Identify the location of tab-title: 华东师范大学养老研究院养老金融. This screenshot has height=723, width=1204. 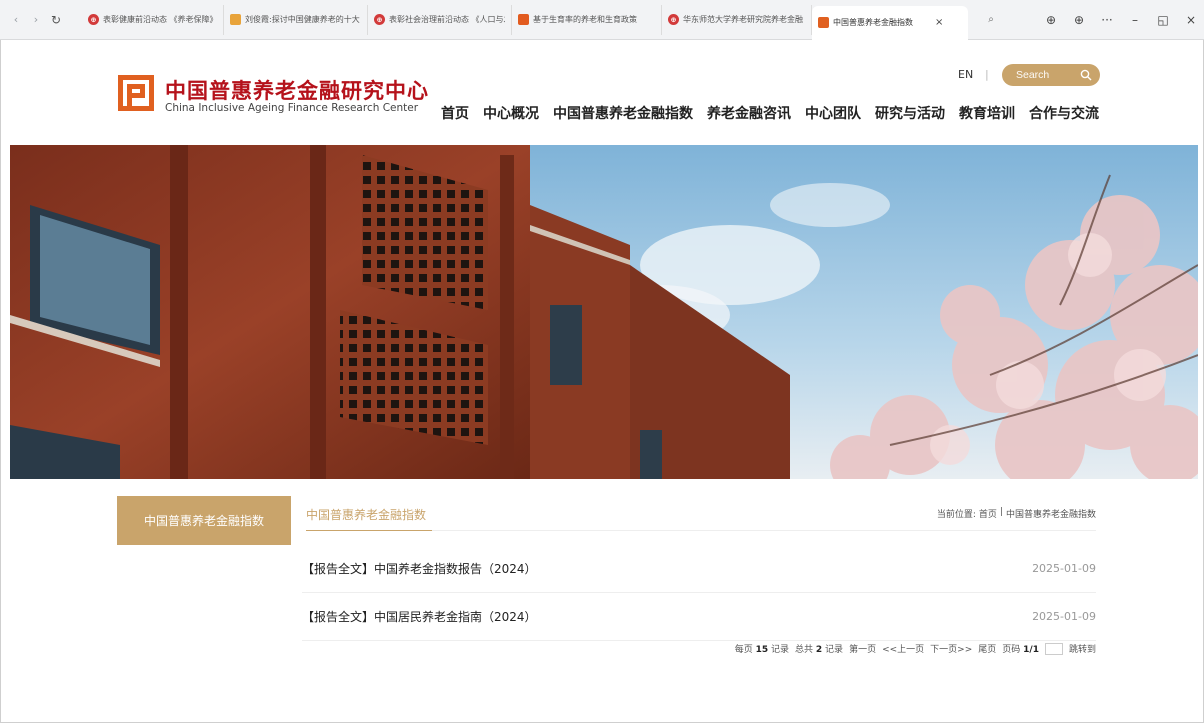
(743, 19).